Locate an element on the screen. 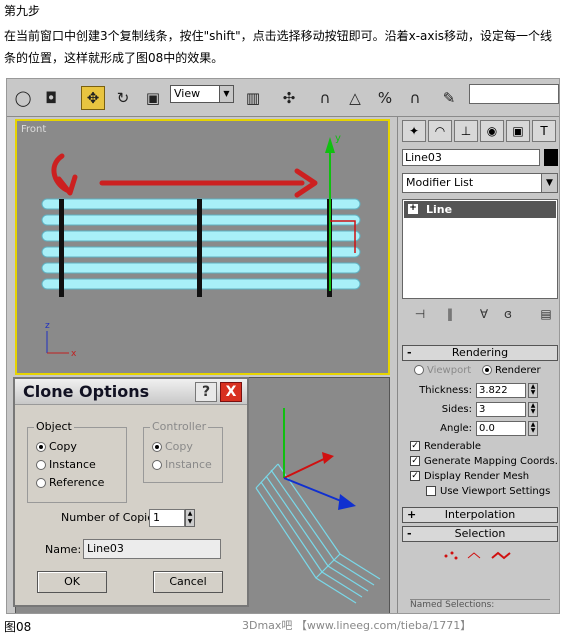  vertex-icon is located at coordinates (451, 555).